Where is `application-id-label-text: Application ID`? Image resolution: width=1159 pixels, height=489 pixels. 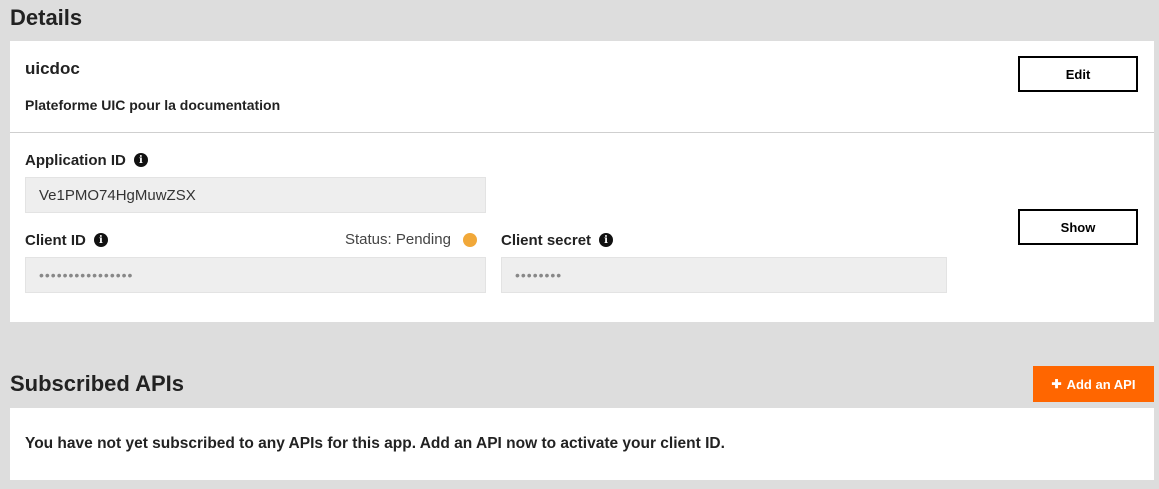
application-id-label-text: Application ID is located at coordinates (75, 160).